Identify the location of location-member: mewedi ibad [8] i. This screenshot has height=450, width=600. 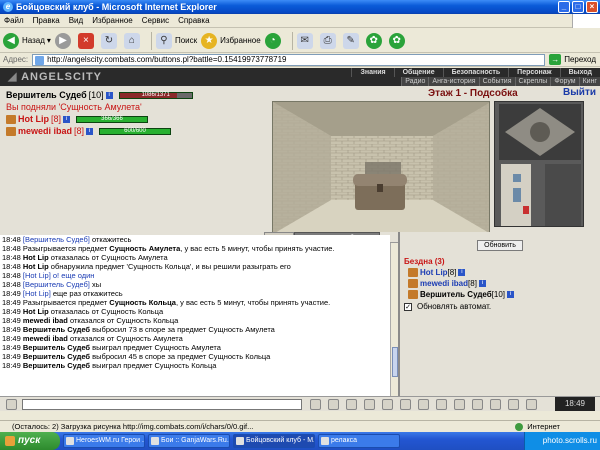
(500, 283).